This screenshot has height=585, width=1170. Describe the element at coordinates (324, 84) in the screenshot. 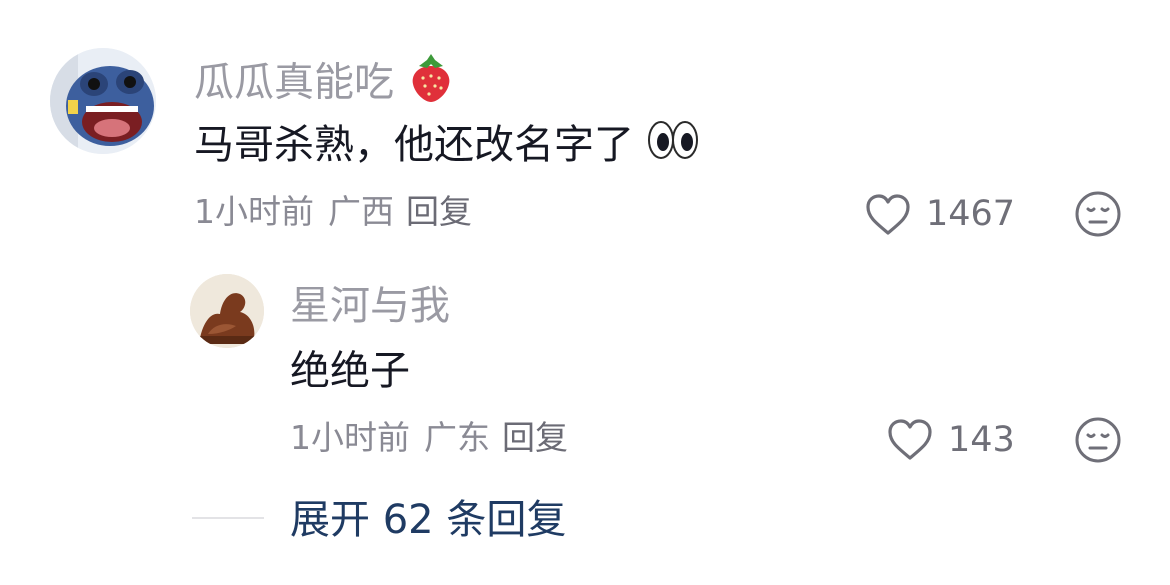

I see `comment-username: 瓜瓜真能吃` at that location.